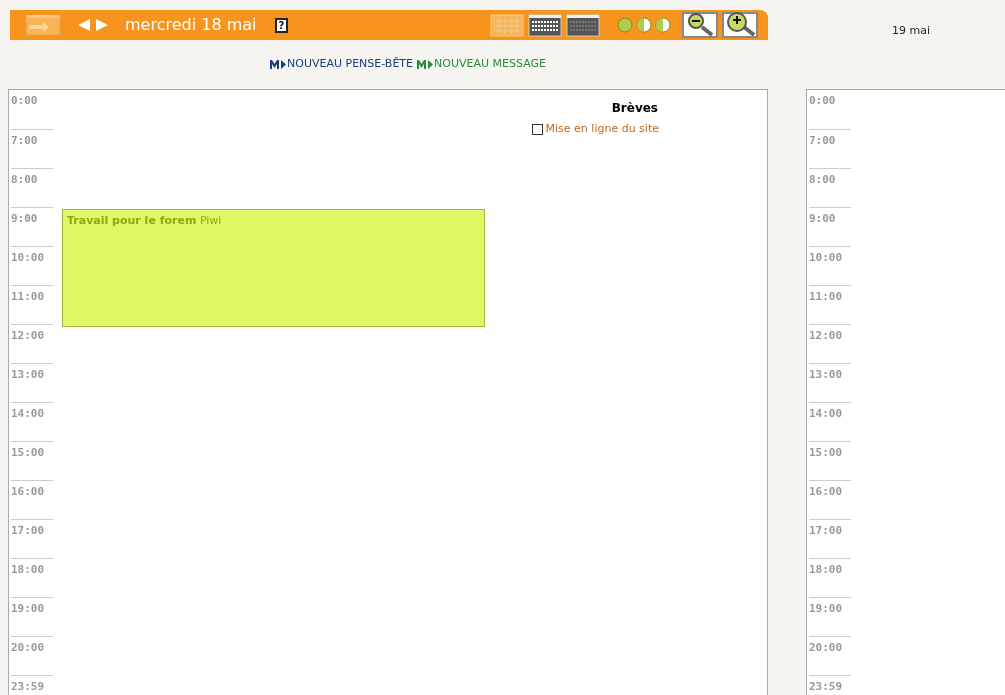  I want to click on date-title: mercredi 18 mai, so click(191, 25).